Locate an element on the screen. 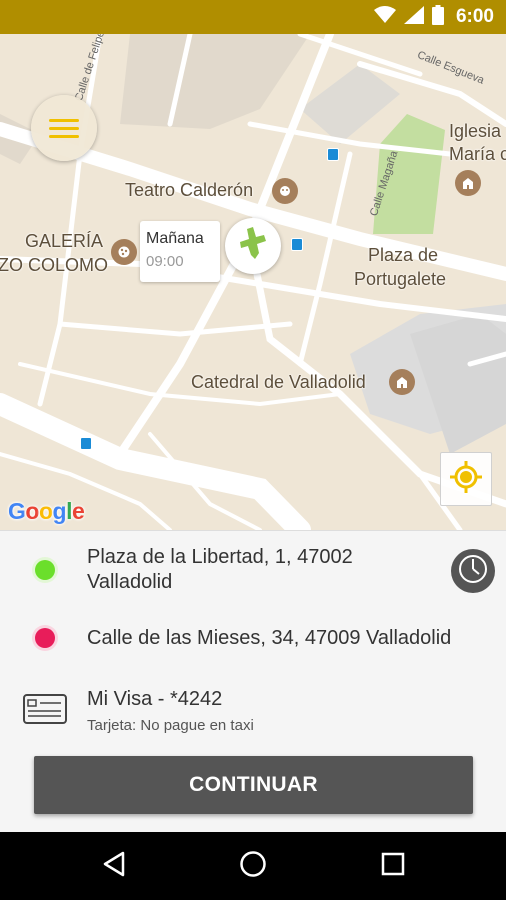 The height and width of the screenshot is (900, 506). destination-dot-icon is located at coordinates (45, 638).